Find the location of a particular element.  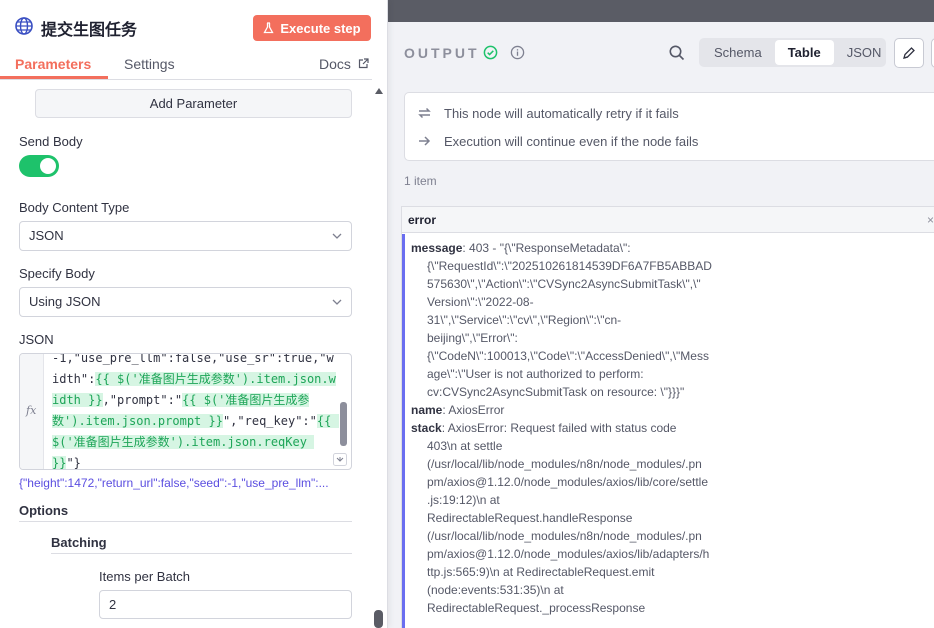

body-content-type-value: JSON is located at coordinates (46, 235).